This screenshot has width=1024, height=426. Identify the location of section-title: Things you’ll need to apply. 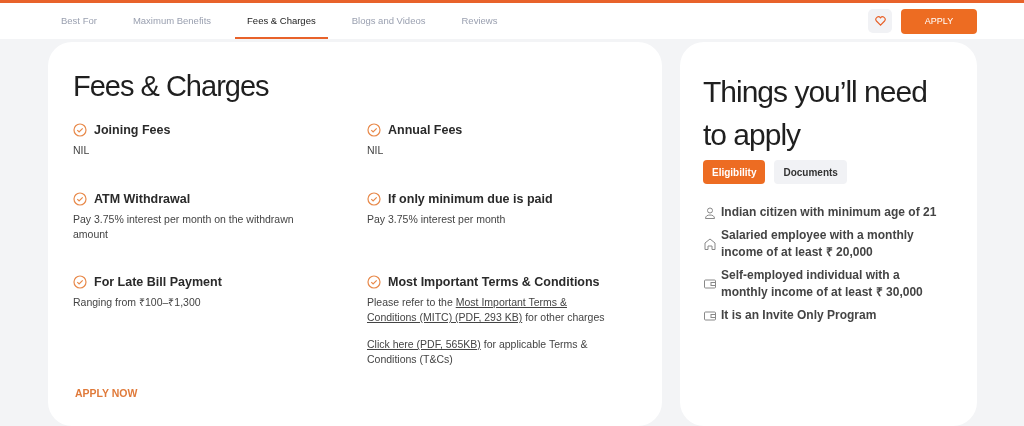
(815, 113).